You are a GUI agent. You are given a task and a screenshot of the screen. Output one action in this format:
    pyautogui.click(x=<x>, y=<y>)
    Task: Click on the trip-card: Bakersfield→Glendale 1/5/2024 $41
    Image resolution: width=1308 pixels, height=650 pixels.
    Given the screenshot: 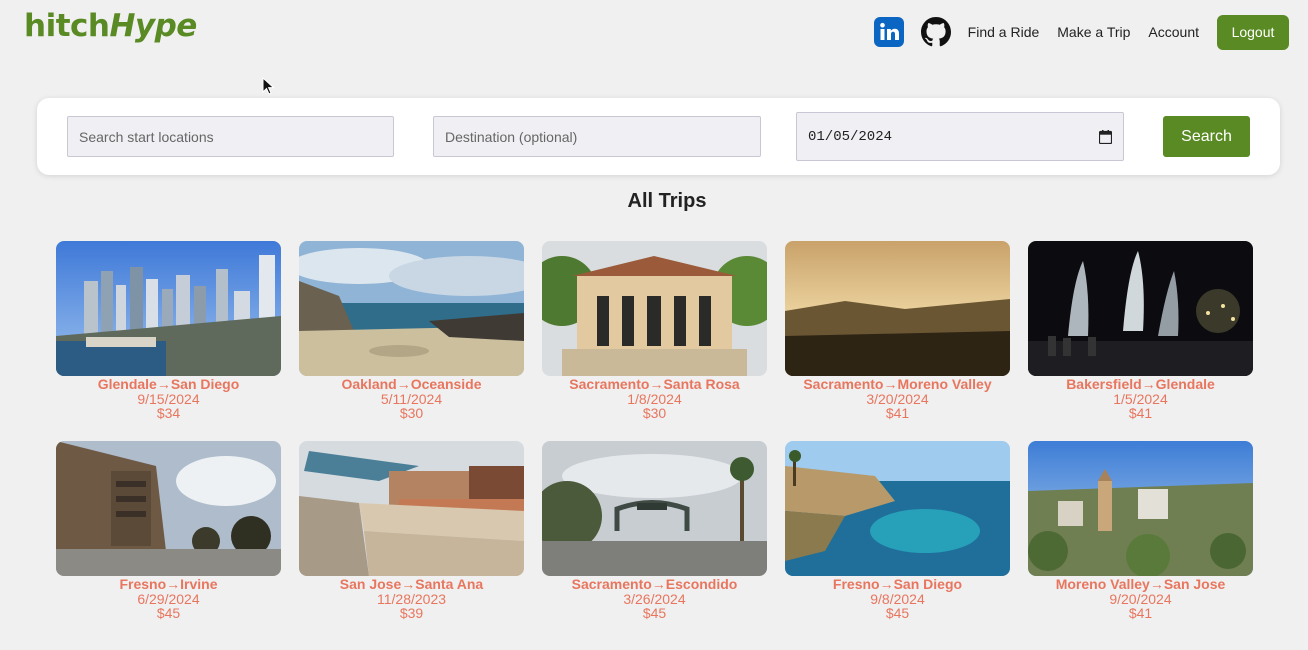 What is the action you would take?
    pyautogui.click(x=1140, y=330)
    